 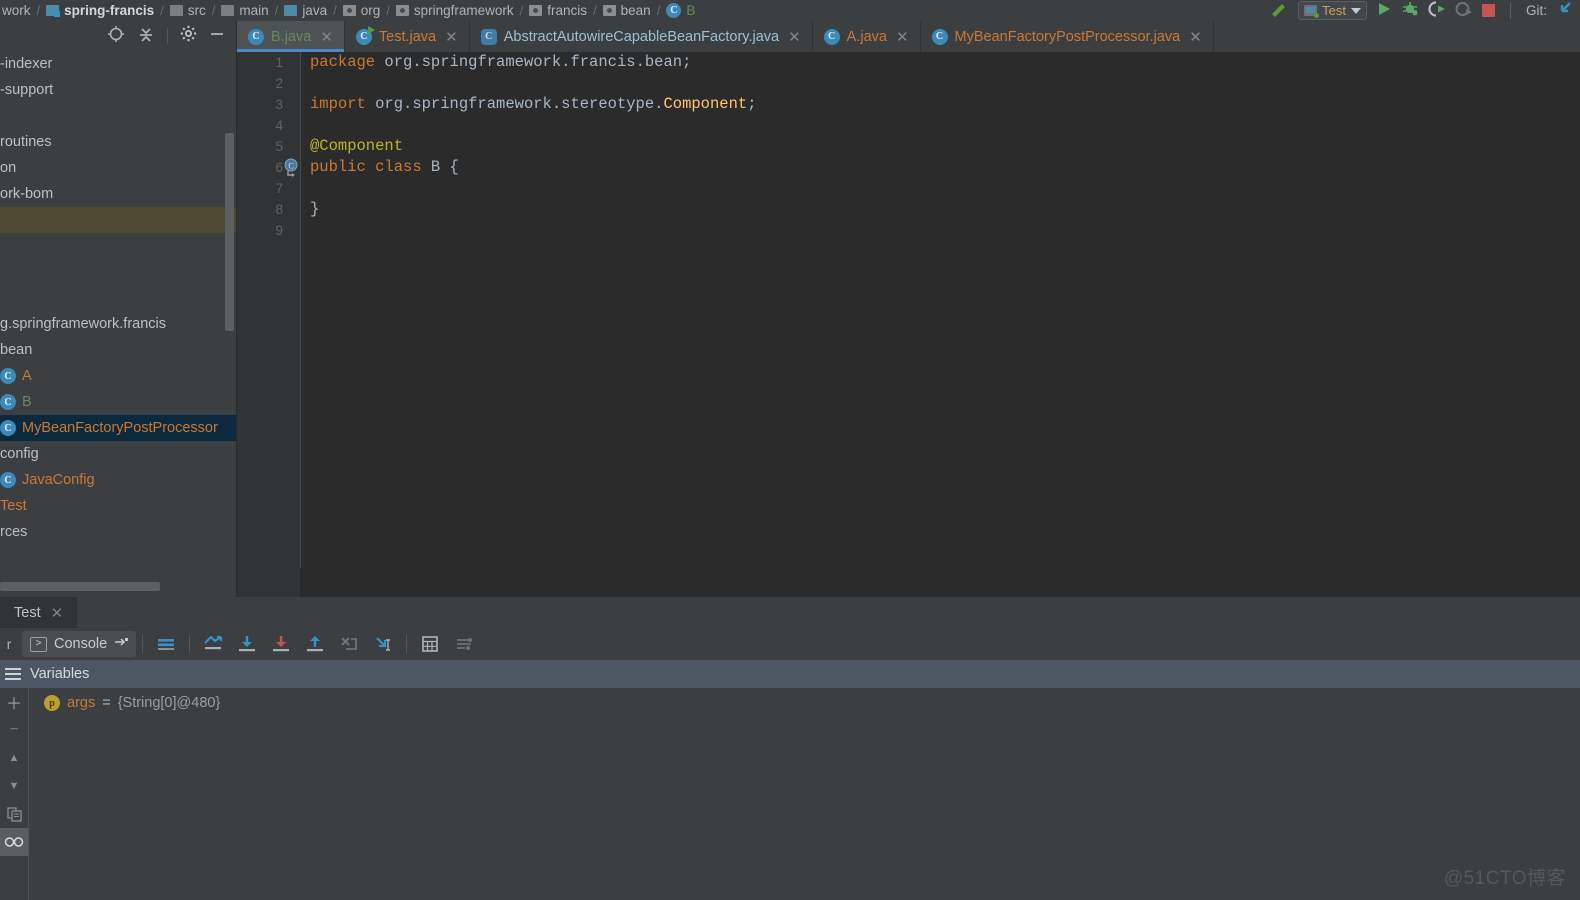 What do you see at coordinates (14, 532) in the screenshot?
I see `tree-item-label: rces` at bounding box center [14, 532].